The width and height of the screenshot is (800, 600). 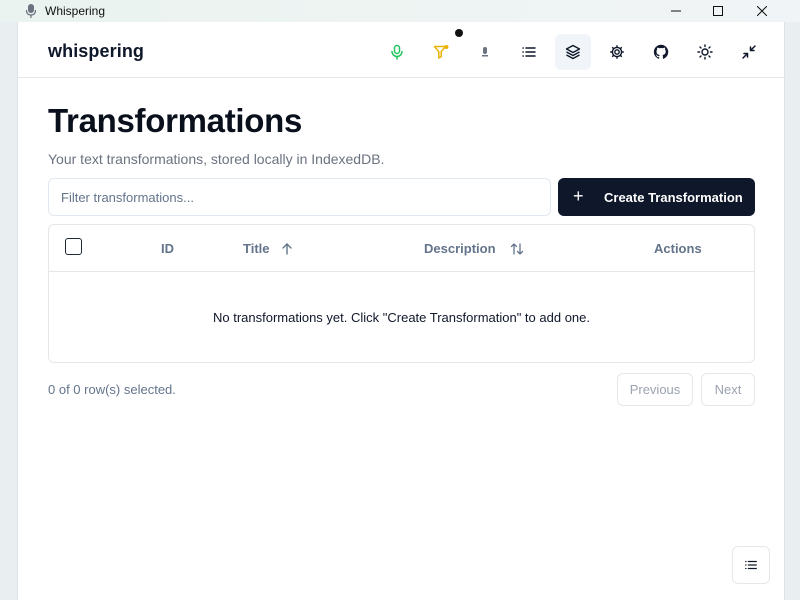 I want to click on nav-theme-toggle-button, so click(x=705, y=52).